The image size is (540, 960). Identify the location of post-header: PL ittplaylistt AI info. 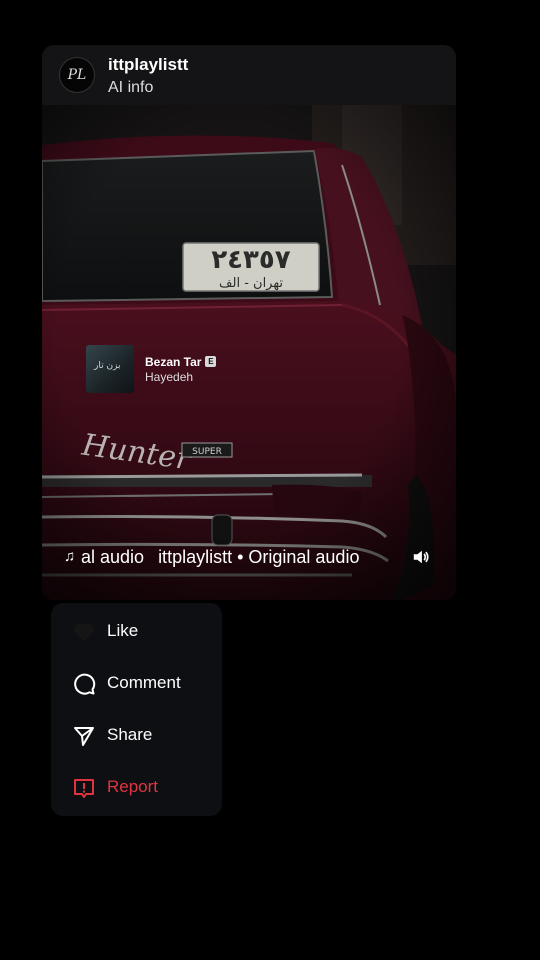
(249, 75).